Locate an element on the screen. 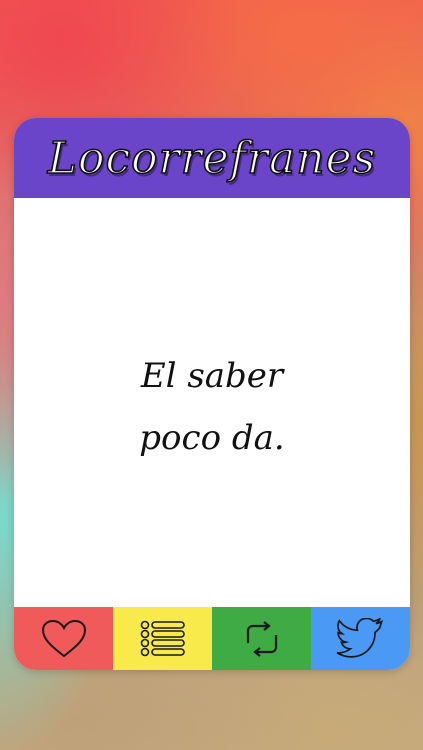  proverb-line-1: El saber is located at coordinates (212, 375).